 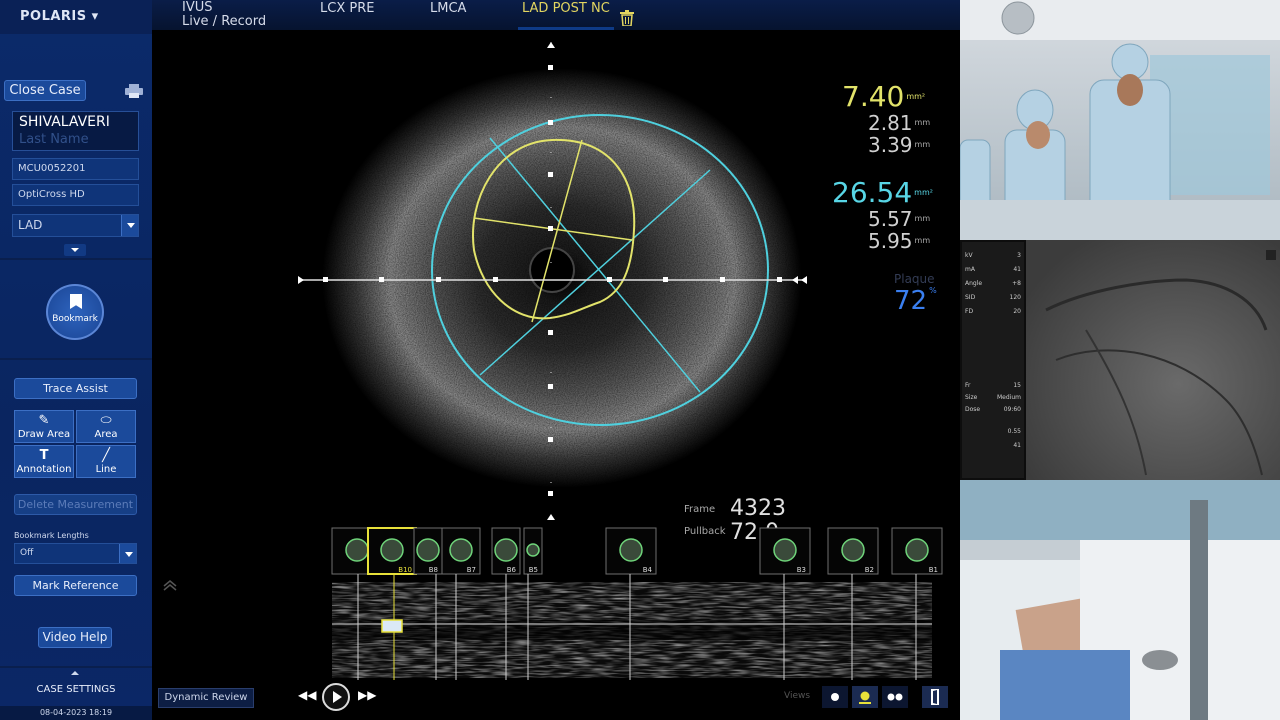 I want to click on bookmark-label: B10, so click(x=405, y=570).